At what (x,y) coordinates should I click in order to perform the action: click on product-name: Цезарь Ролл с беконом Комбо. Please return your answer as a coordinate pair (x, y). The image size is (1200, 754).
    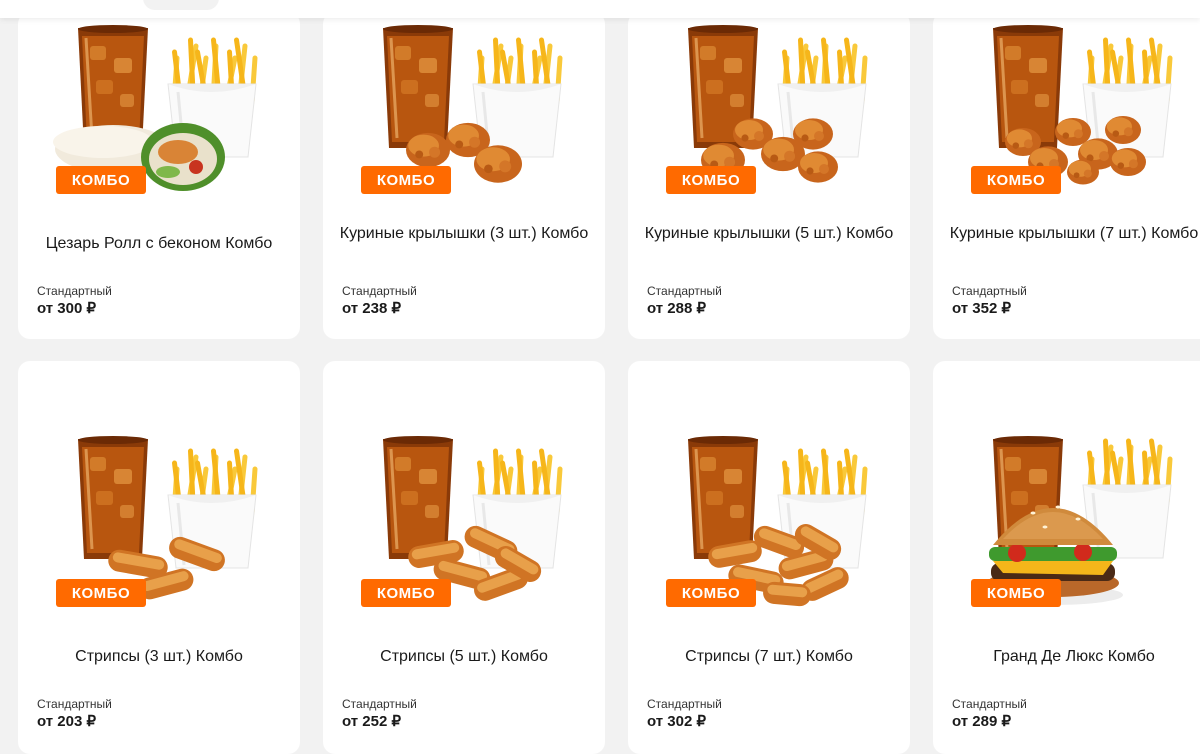
    Looking at the image, I should click on (159, 243).